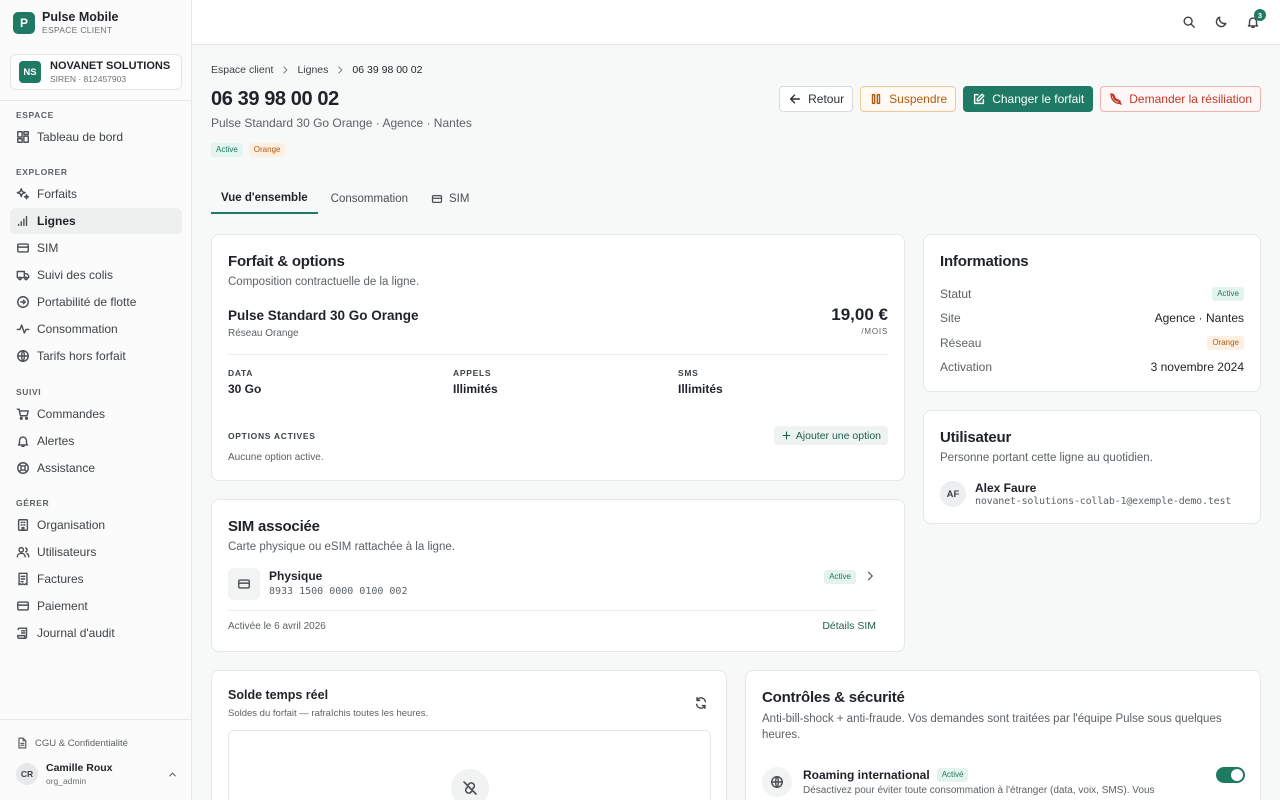 This screenshot has height=800, width=1280. Describe the element at coordinates (278, 695) in the screenshot. I see `balance-card-title: Solde temps réel` at that location.